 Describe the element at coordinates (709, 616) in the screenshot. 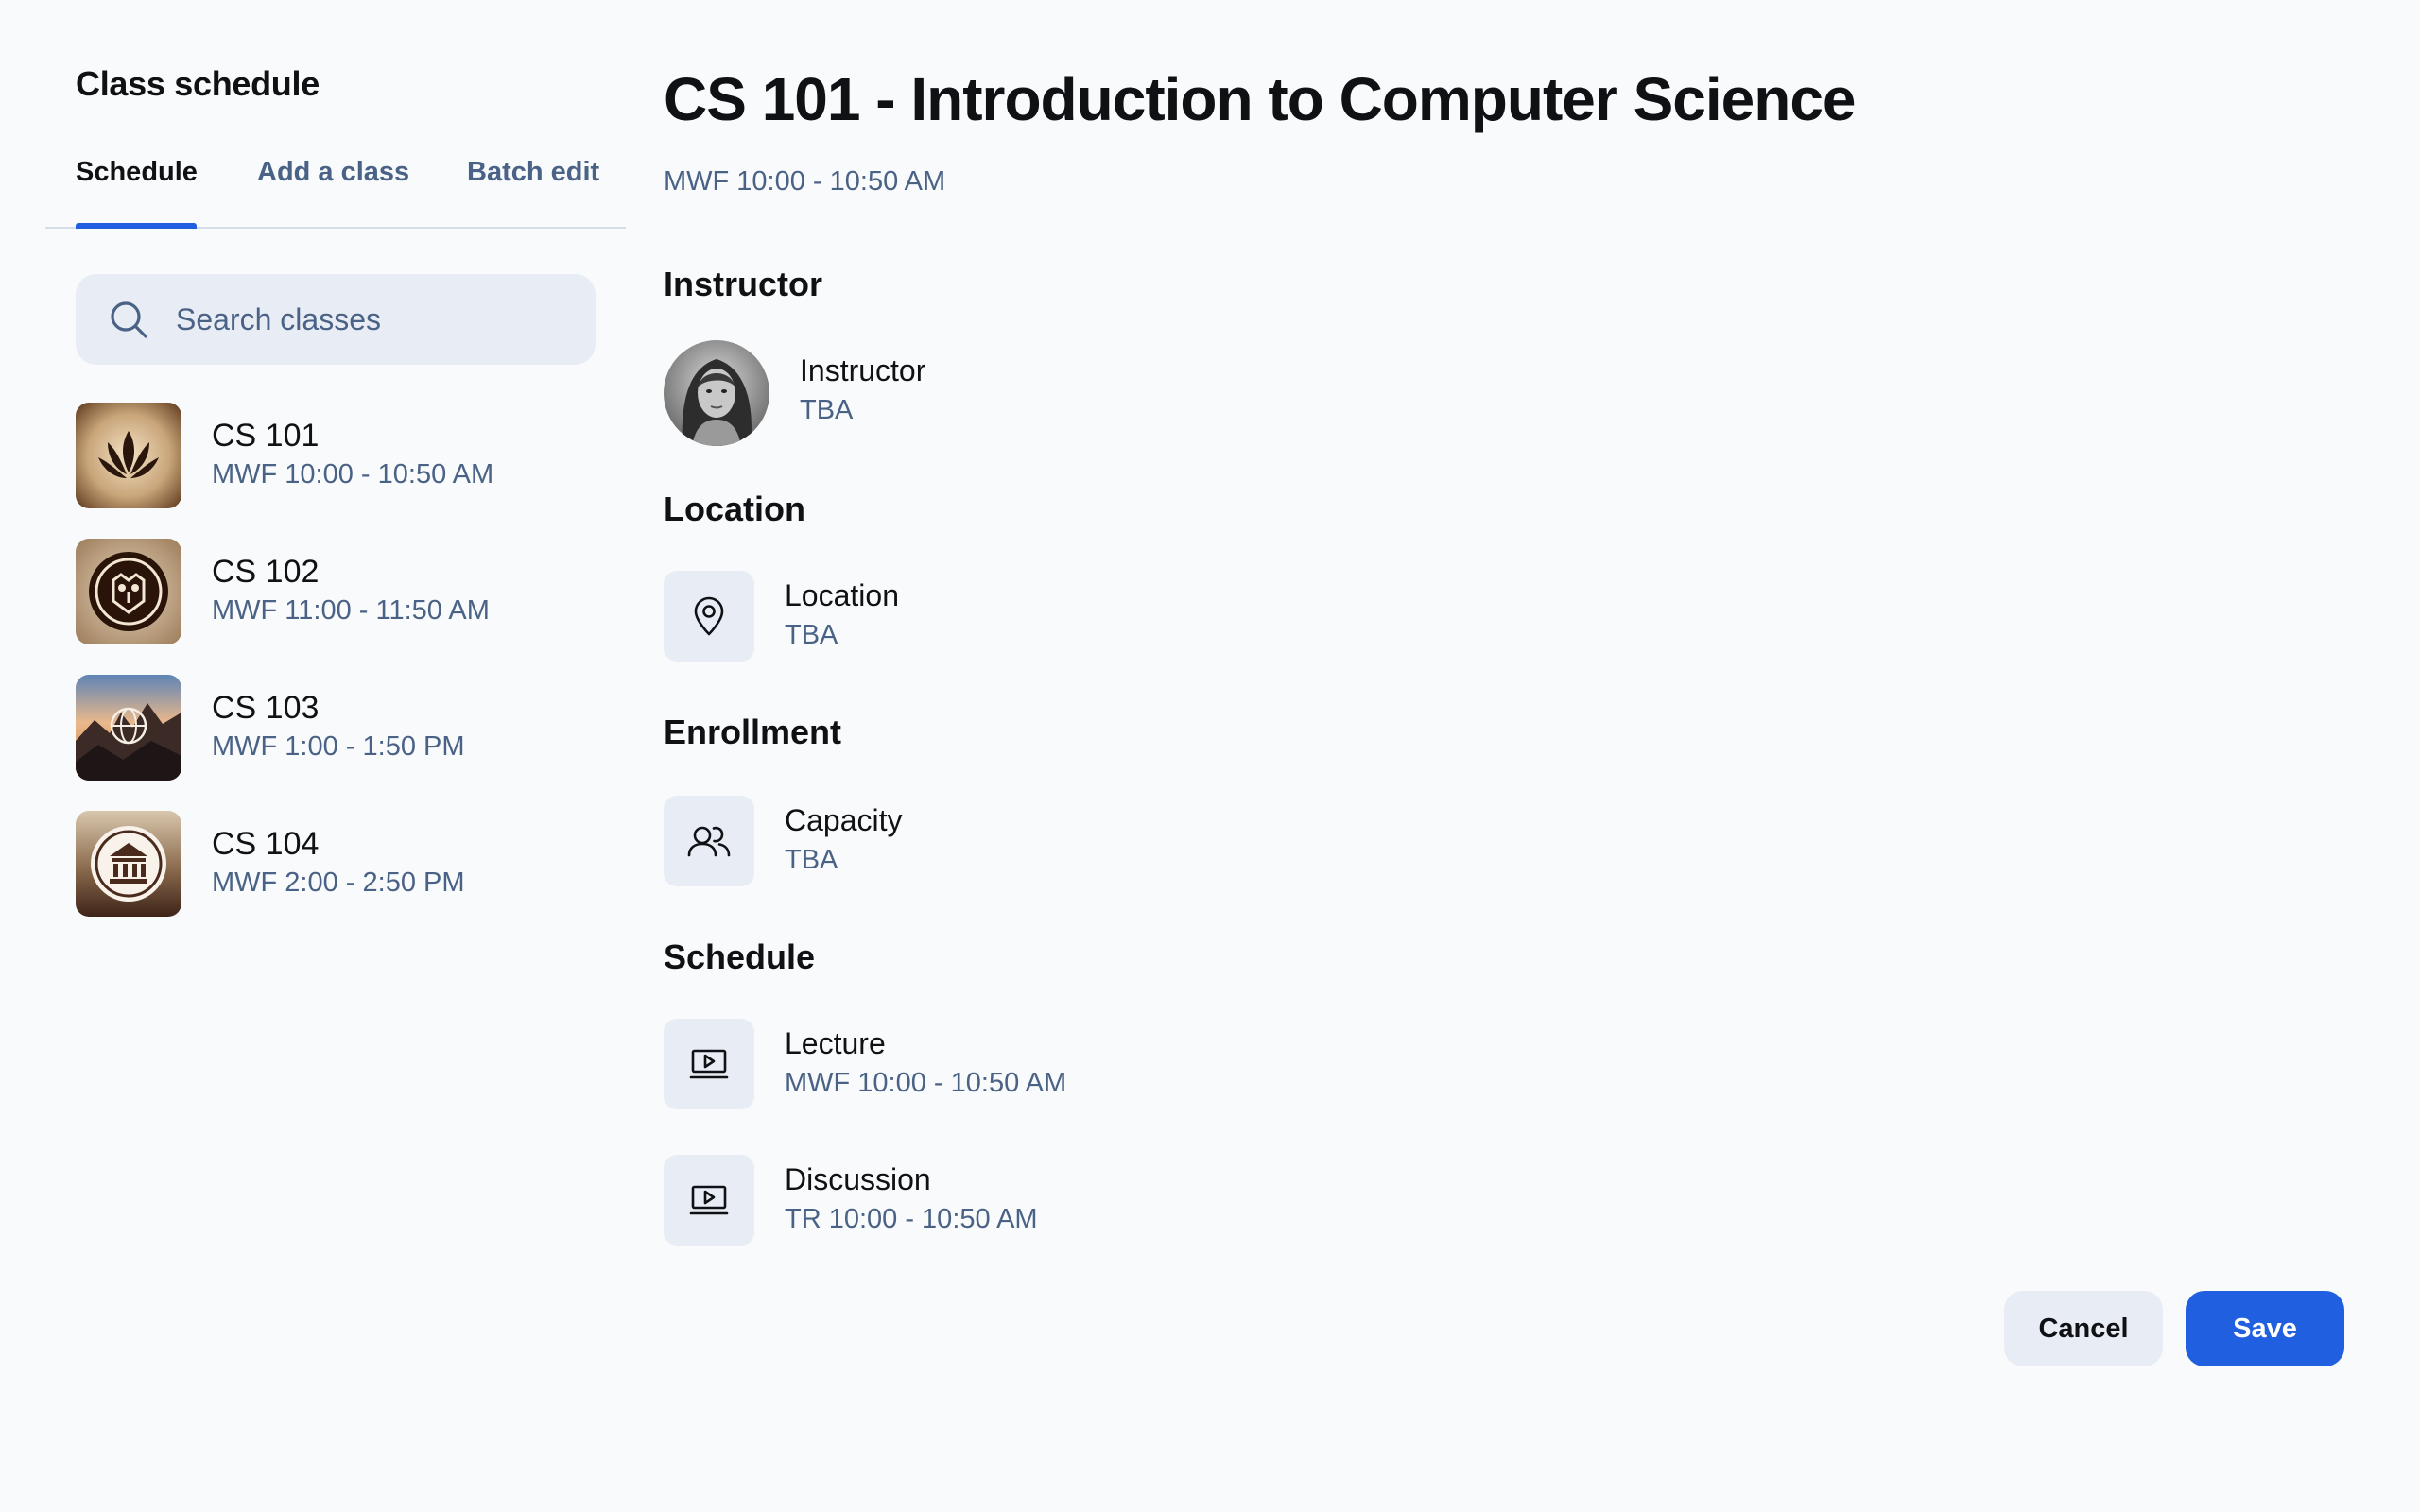

I see `map-pin-icon` at that location.